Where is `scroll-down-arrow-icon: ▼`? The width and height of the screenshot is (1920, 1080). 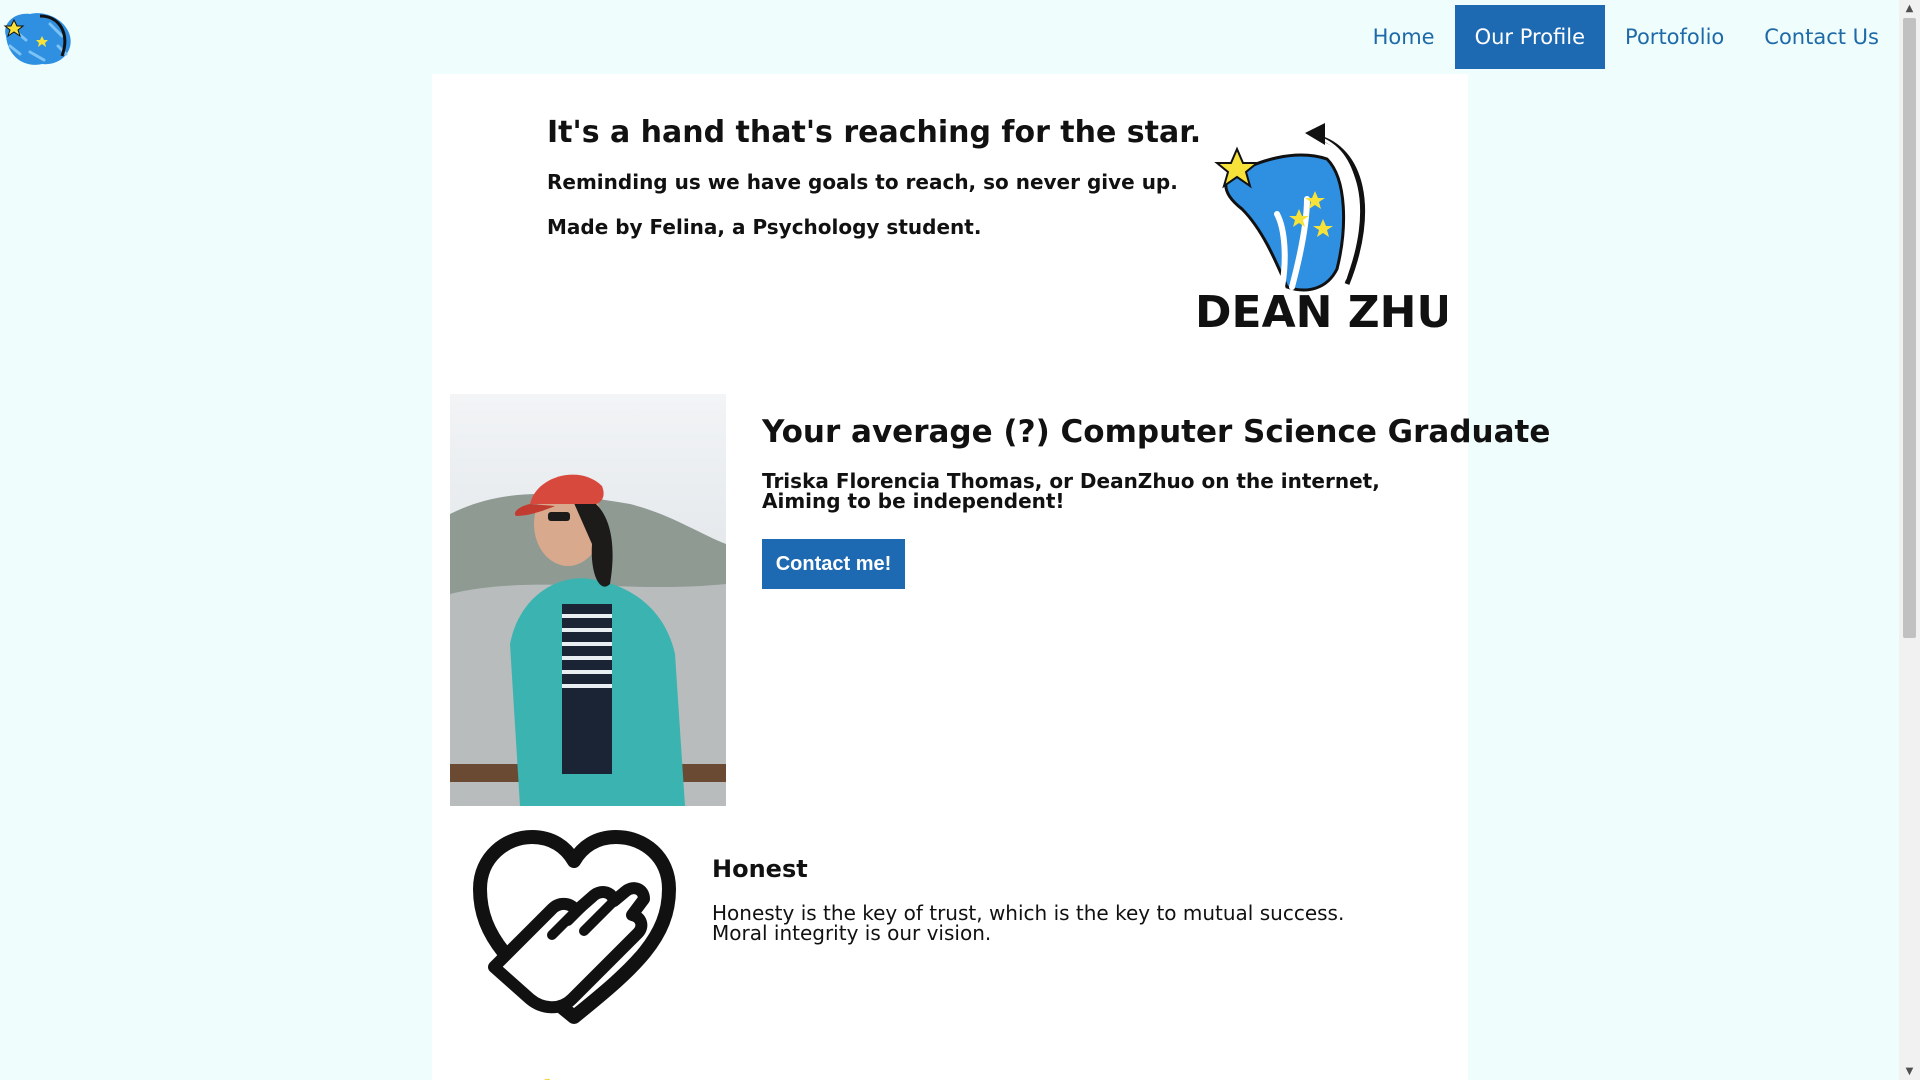
scroll-down-arrow-icon: ▼ is located at coordinates (1909, 1071).